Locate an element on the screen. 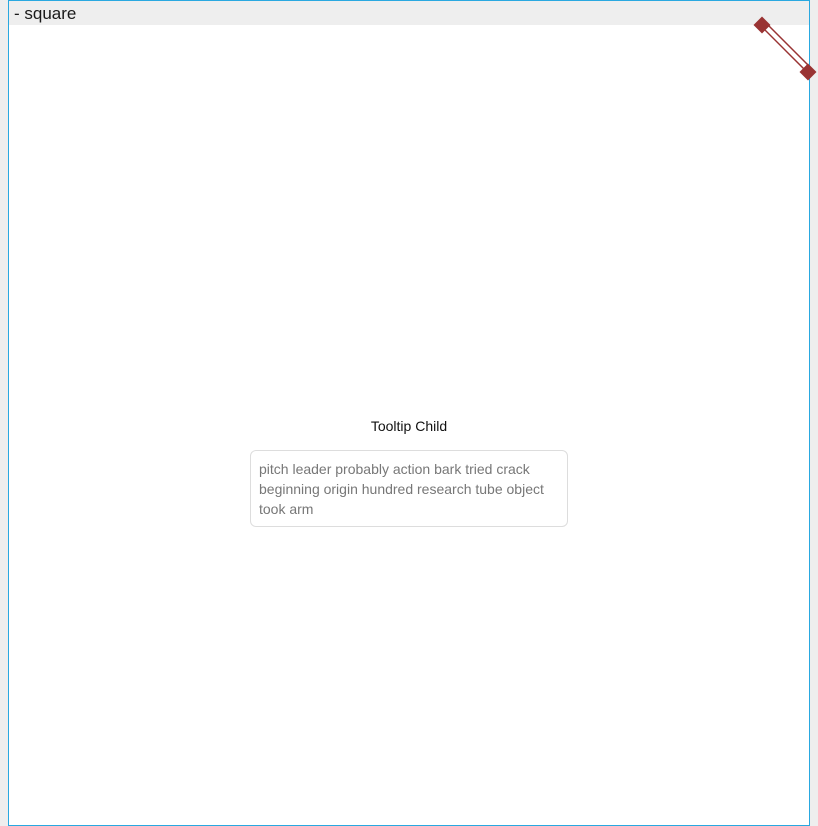 This screenshot has width=818, height=826. diagonal-resize-handle-icon is located at coordinates (781, 48).